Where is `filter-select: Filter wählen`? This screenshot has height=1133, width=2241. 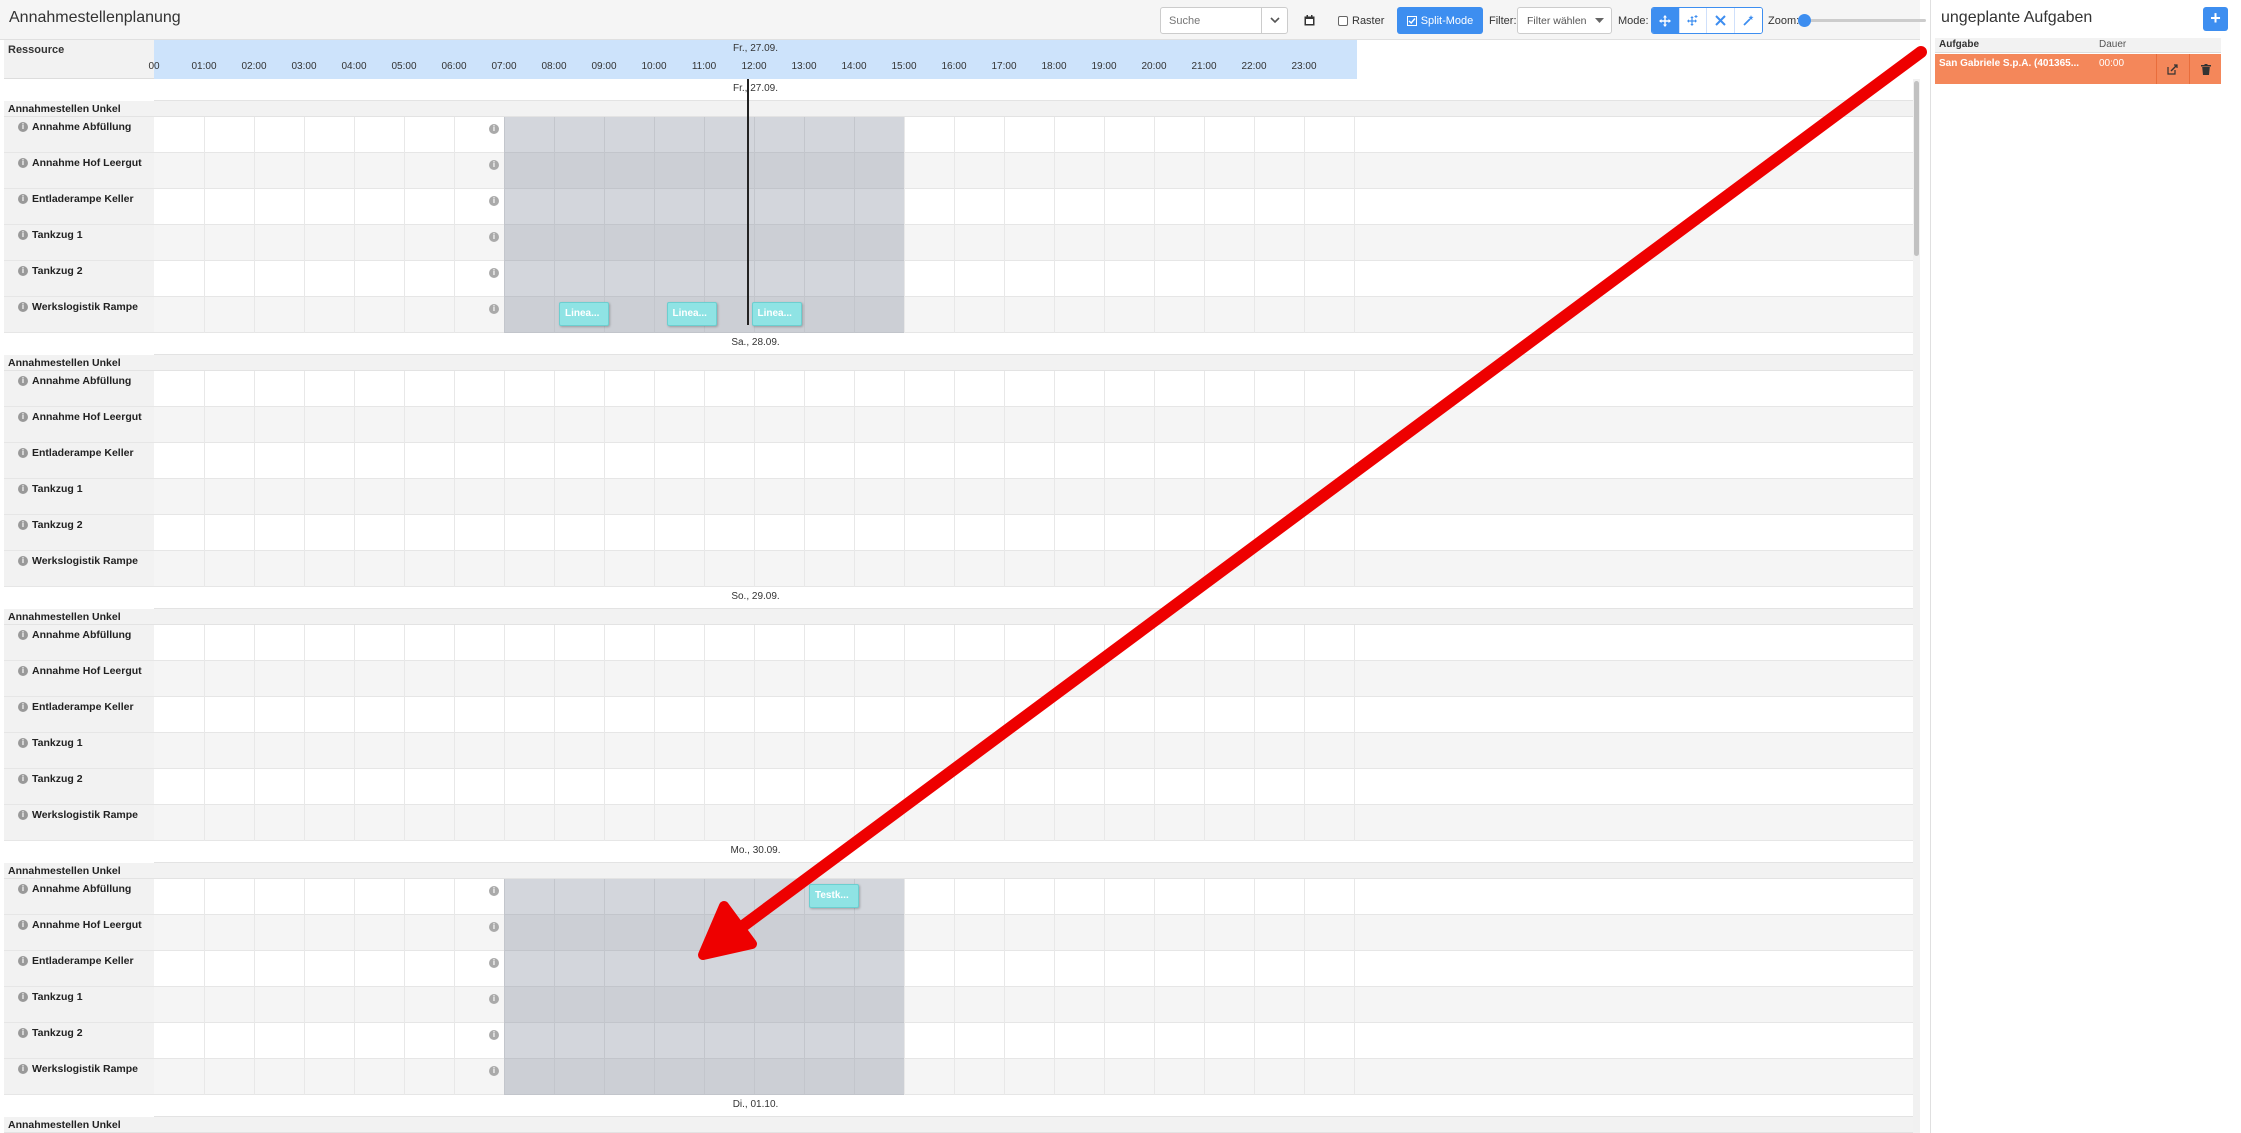 filter-select: Filter wählen is located at coordinates (1564, 20).